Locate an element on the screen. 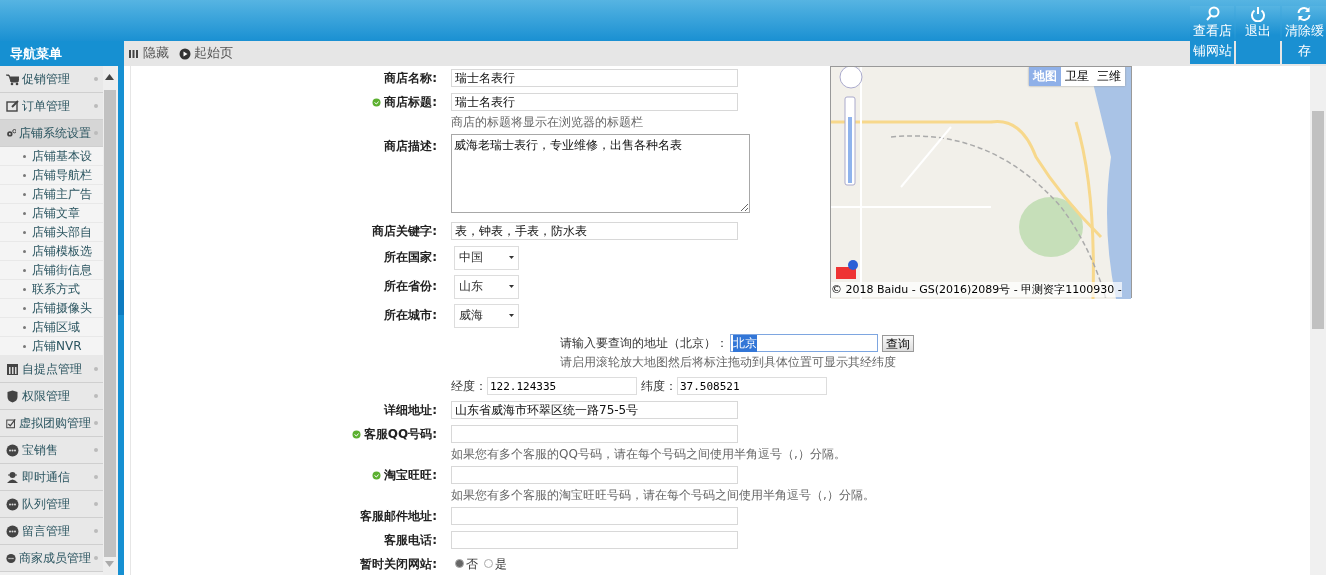  submenu-item: 店铺摄像头 is located at coordinates (51, 308).